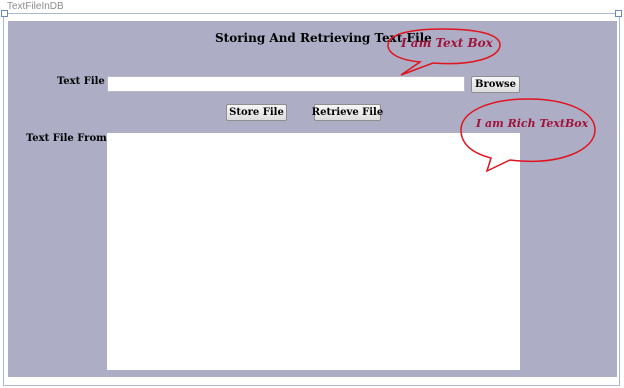  I want to click on textbox-callout-text: I am Text Box, so click(447, 43).